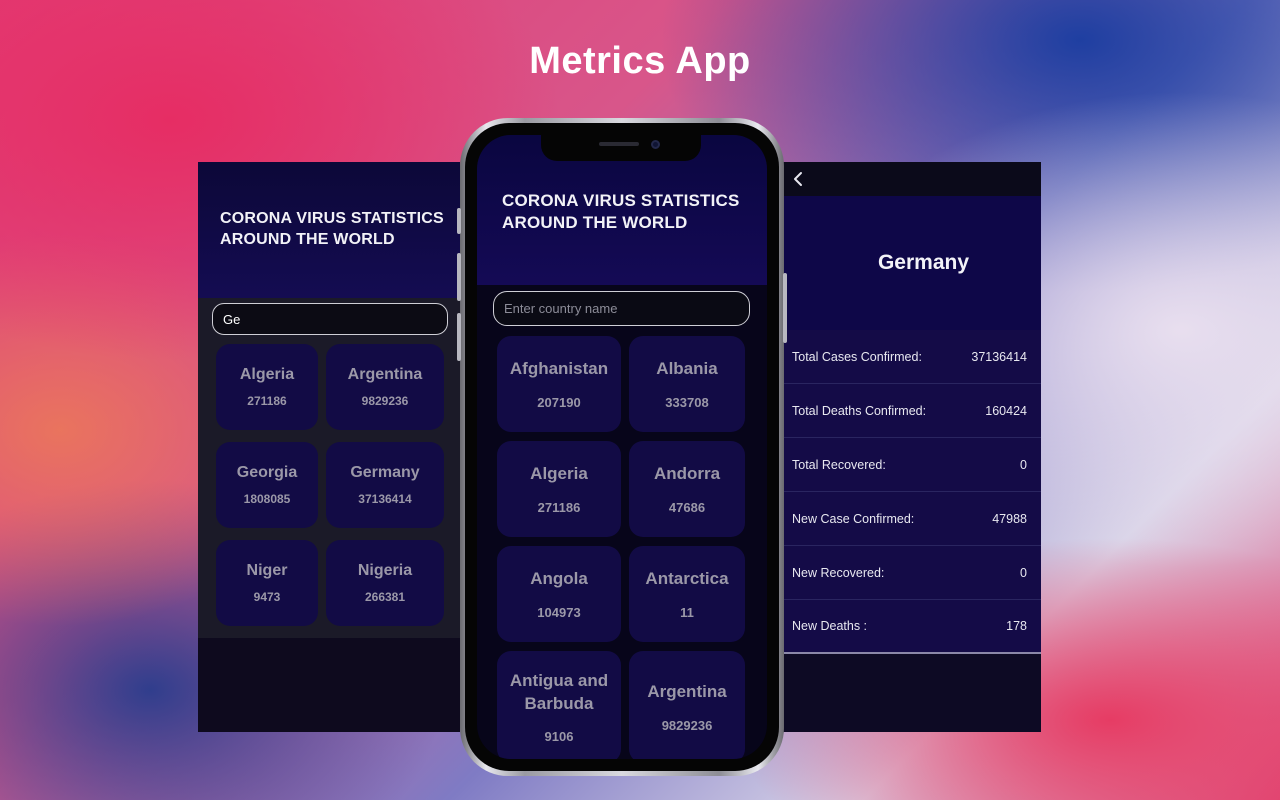 This screenshot has width=1280, height=800. What do you see at coordinates (1009, 518) in the screenshot?
I see `stat-value: 47988` at bounding box center [1009, 518].